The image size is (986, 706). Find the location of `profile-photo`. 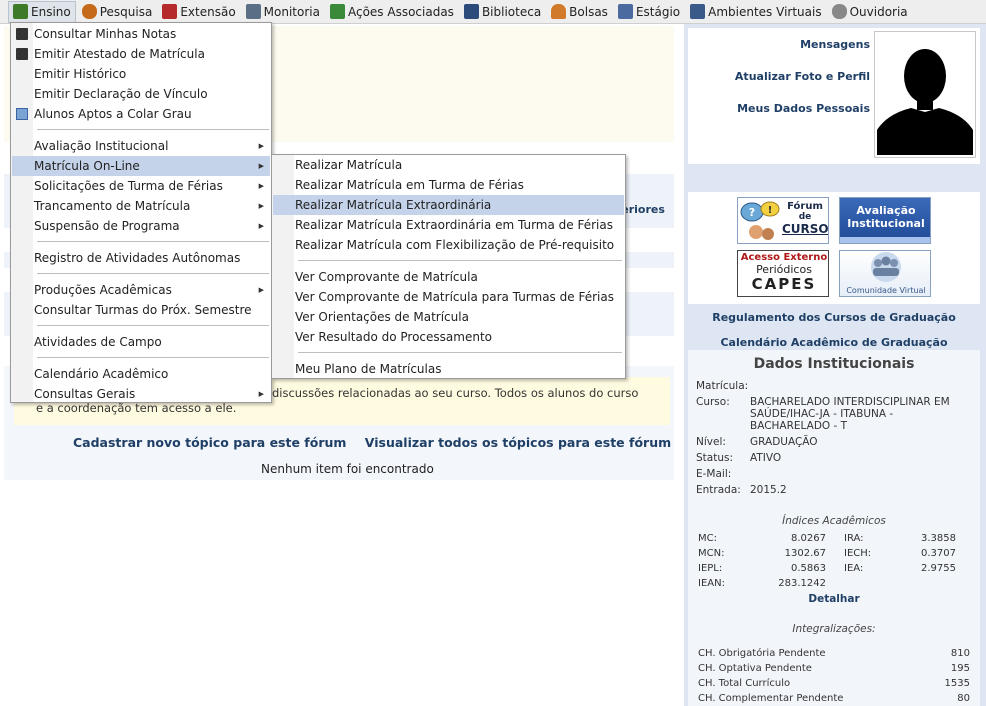

profile-photo is located at coordinates (925, 94).